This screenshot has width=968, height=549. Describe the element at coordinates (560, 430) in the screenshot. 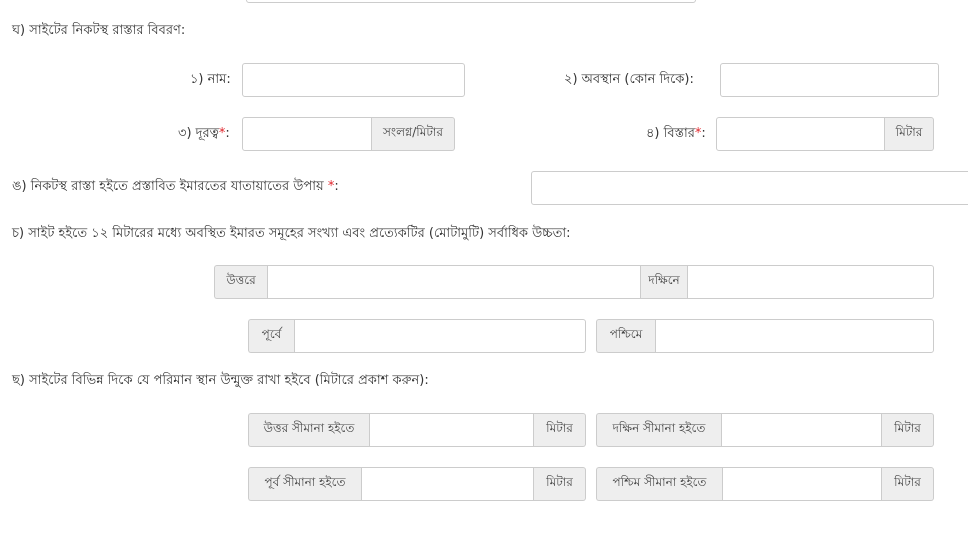

I see `north-border-unit: মিটার` at that location.